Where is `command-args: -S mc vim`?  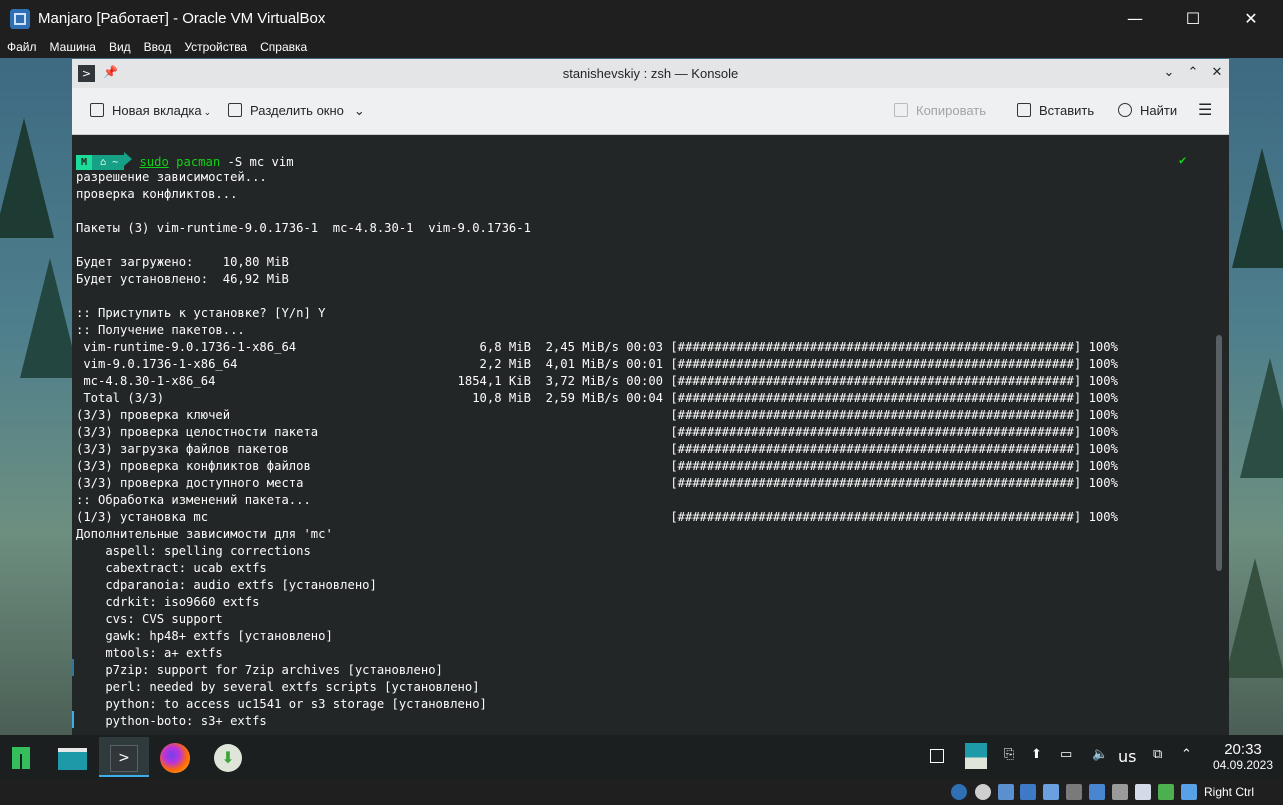
command-args: -S mc vim is located at coordinates (257, 162).